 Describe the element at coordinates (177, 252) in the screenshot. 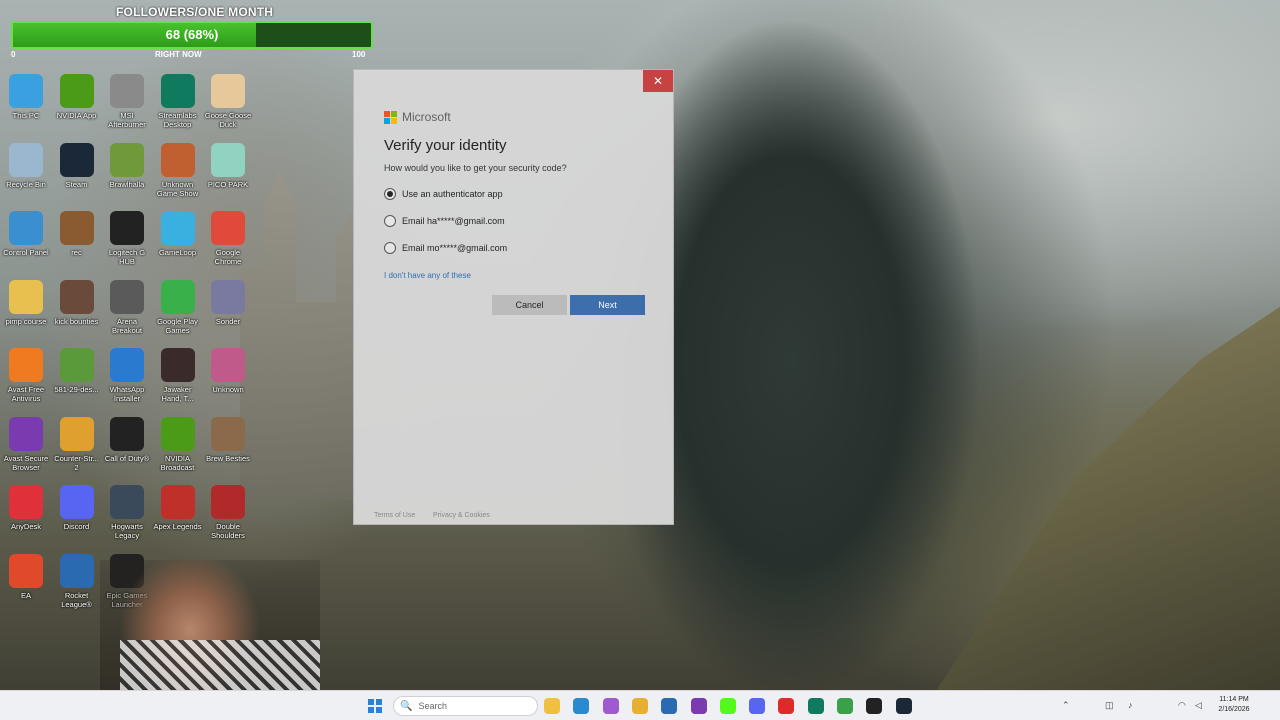

I see `desktop-icon-label: GameLoop` at that location.